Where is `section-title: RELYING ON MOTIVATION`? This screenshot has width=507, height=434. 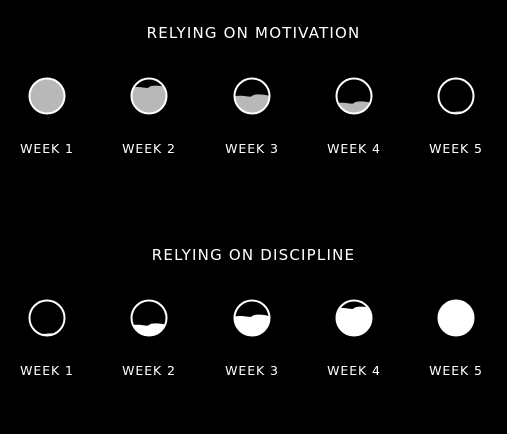
section-title: RELYING ON MOTIVATION is located at coordinates (253, 33).